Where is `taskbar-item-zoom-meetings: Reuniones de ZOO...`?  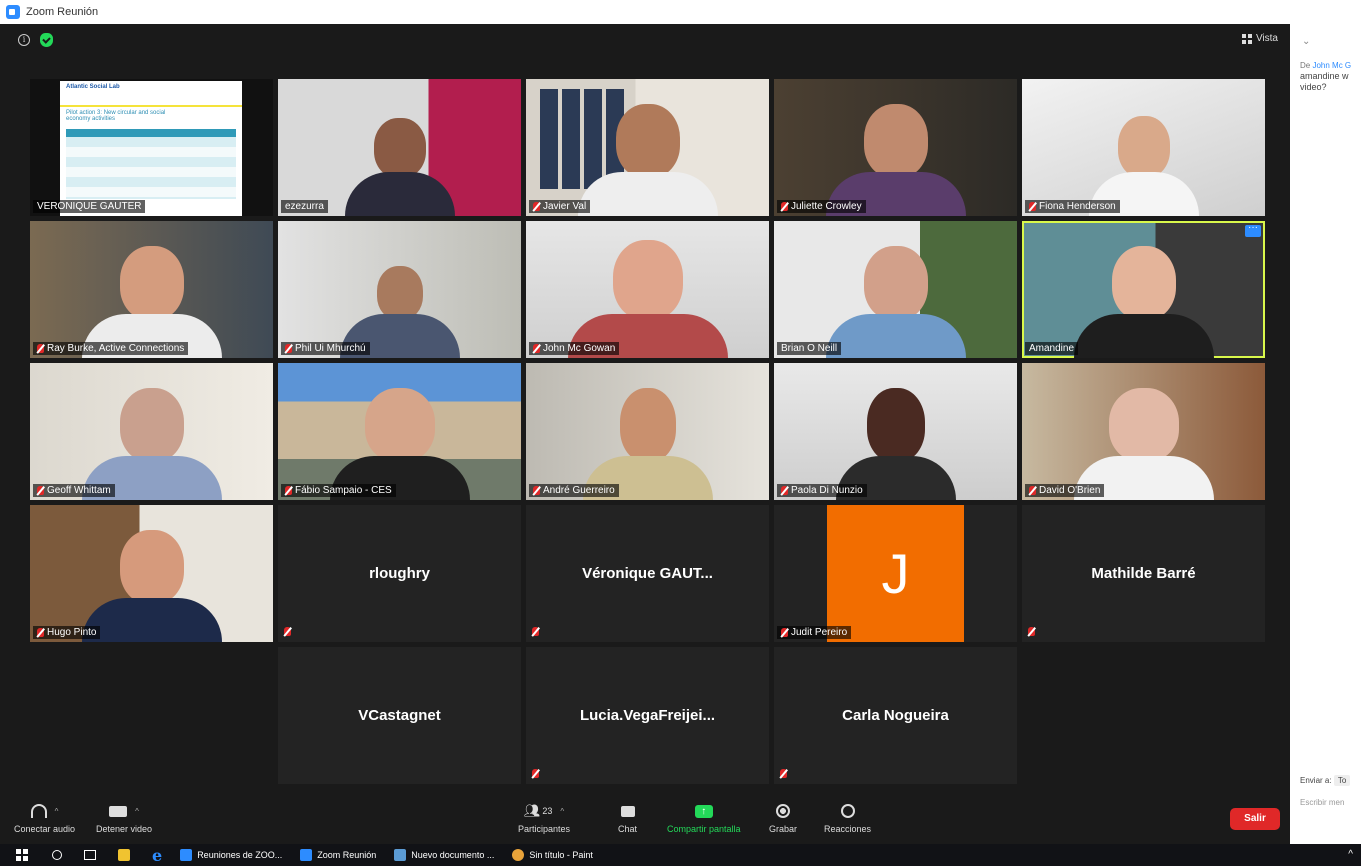
taskbar-item-zoom-meetings: Reuniones de ZOO... is located at coordinates (231, 855).